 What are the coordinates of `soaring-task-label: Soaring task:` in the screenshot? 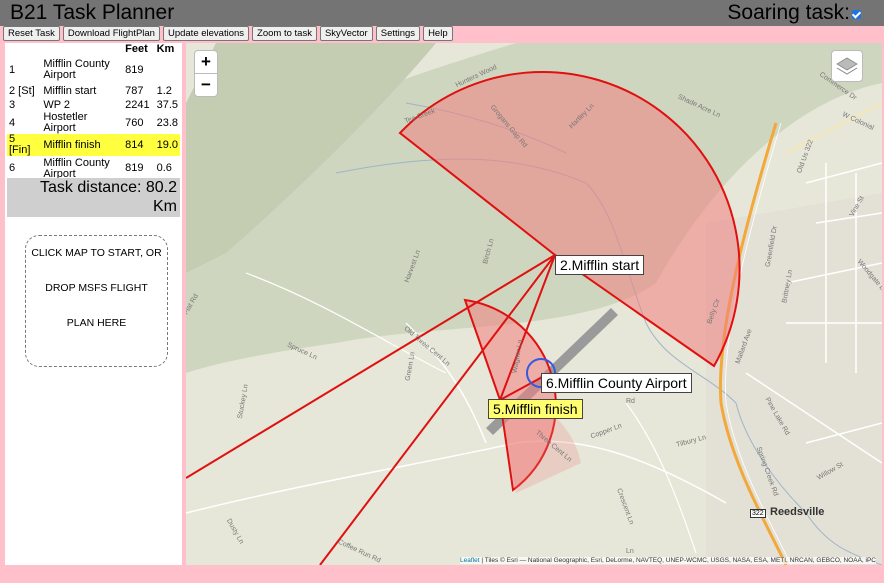 It's located at (788, 12).